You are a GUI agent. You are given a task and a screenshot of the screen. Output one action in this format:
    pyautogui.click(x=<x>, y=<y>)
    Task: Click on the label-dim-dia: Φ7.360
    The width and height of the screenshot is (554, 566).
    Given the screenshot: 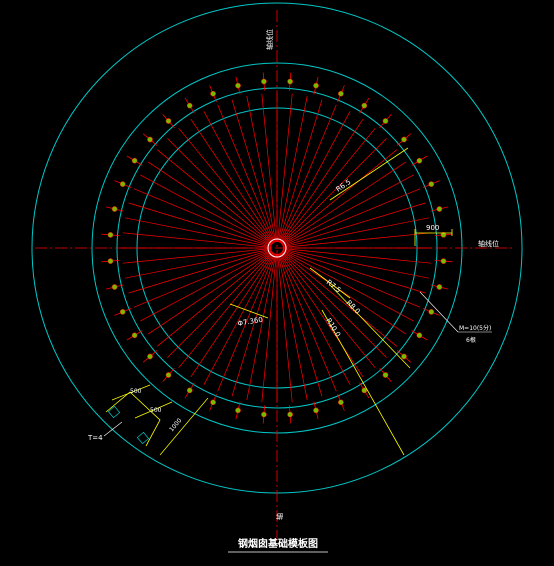 What is the action you would take?
    pyautogui.click(x=250, y=322)
    